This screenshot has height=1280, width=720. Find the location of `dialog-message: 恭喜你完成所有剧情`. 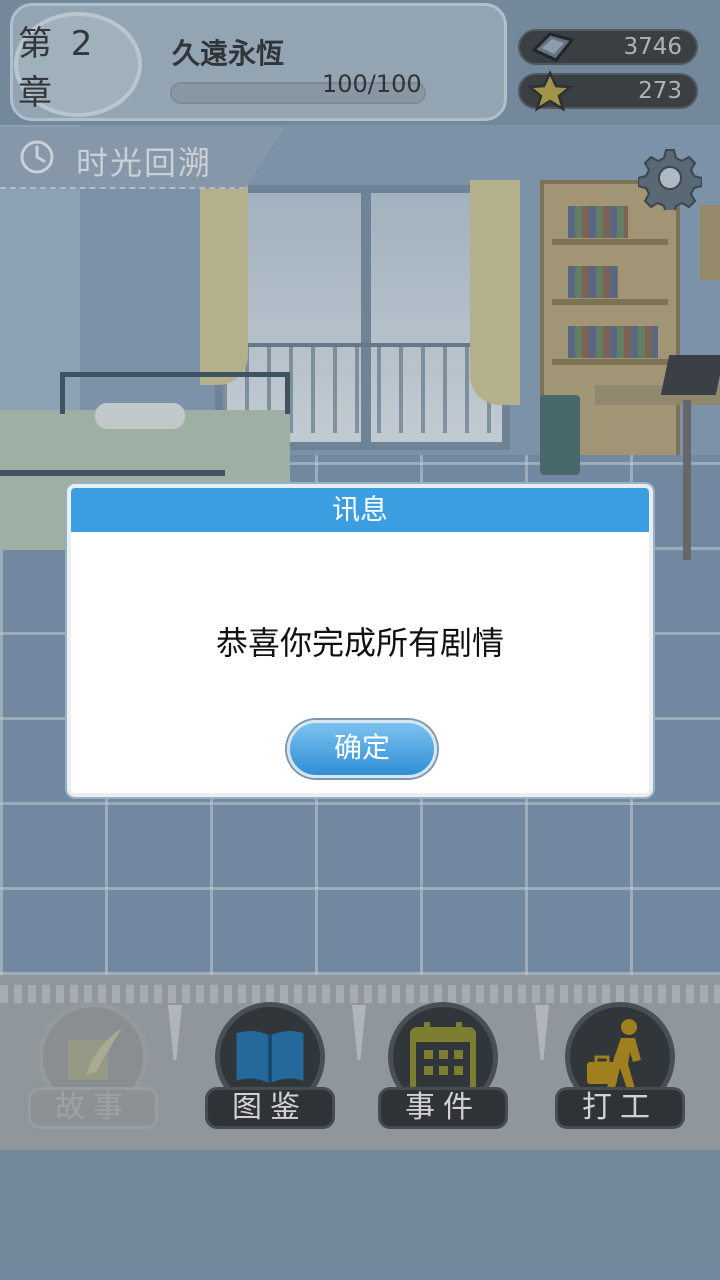

dialog-message: 恭喜你完成所有剧情 is located at coordinates (359, 643).